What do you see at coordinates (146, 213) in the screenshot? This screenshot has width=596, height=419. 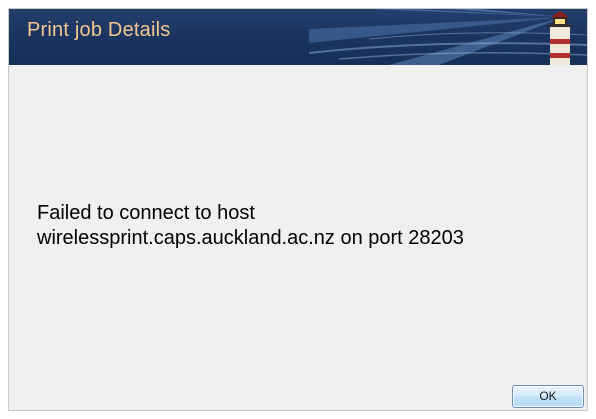 I see `error-message-line-1: Failed to connect to host` at bounding box center [146, 213].